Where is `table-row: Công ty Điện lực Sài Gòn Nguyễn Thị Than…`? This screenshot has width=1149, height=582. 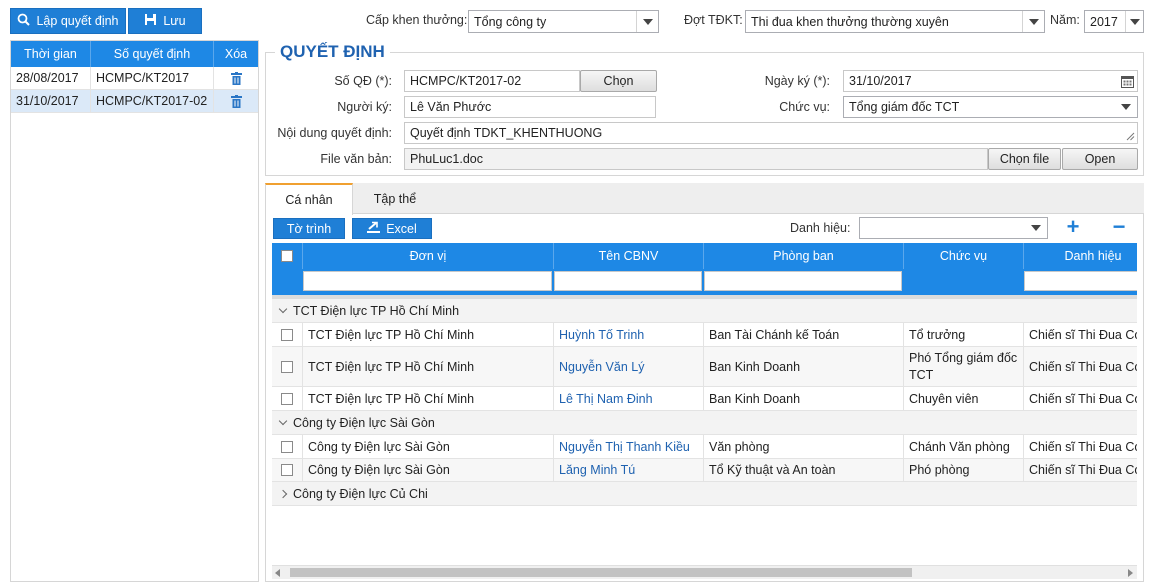 table-row: Công ty Điện lực Sài Gòn Nguyễn Thị Than… is located at coordinates (704, 447).